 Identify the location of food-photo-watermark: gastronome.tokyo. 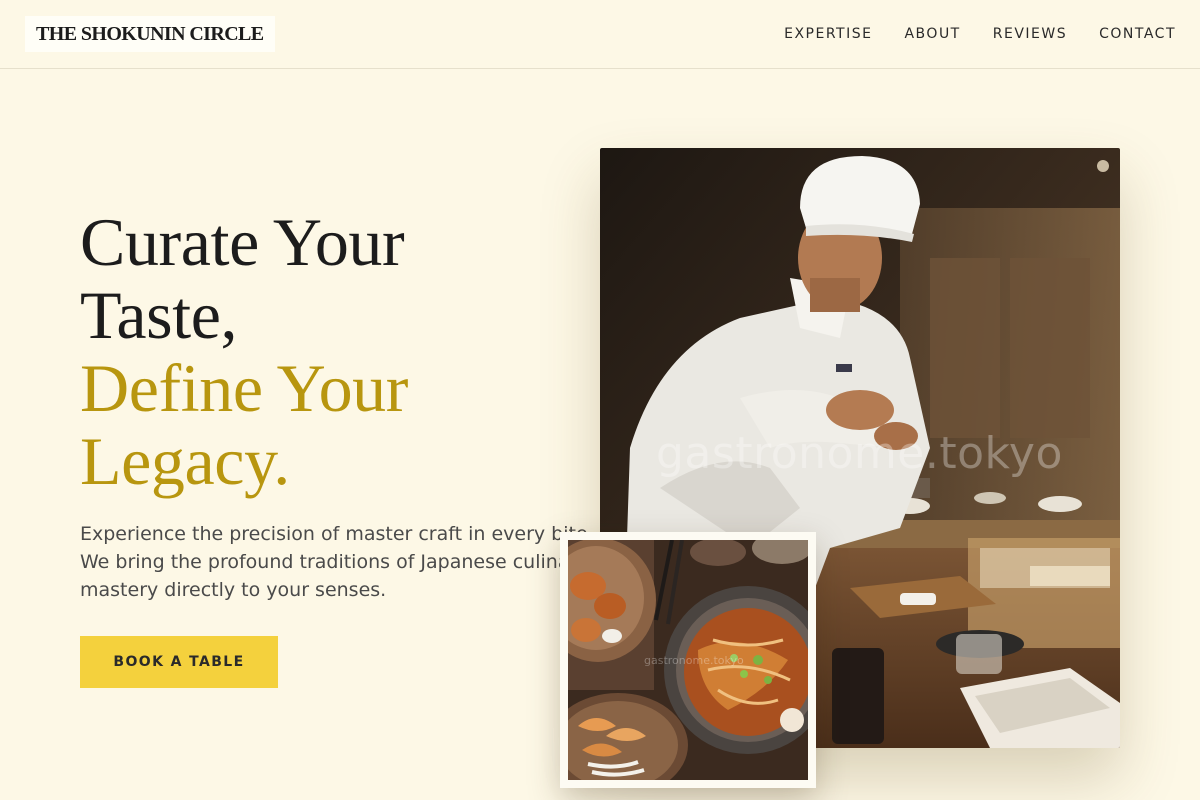
(694, 660).